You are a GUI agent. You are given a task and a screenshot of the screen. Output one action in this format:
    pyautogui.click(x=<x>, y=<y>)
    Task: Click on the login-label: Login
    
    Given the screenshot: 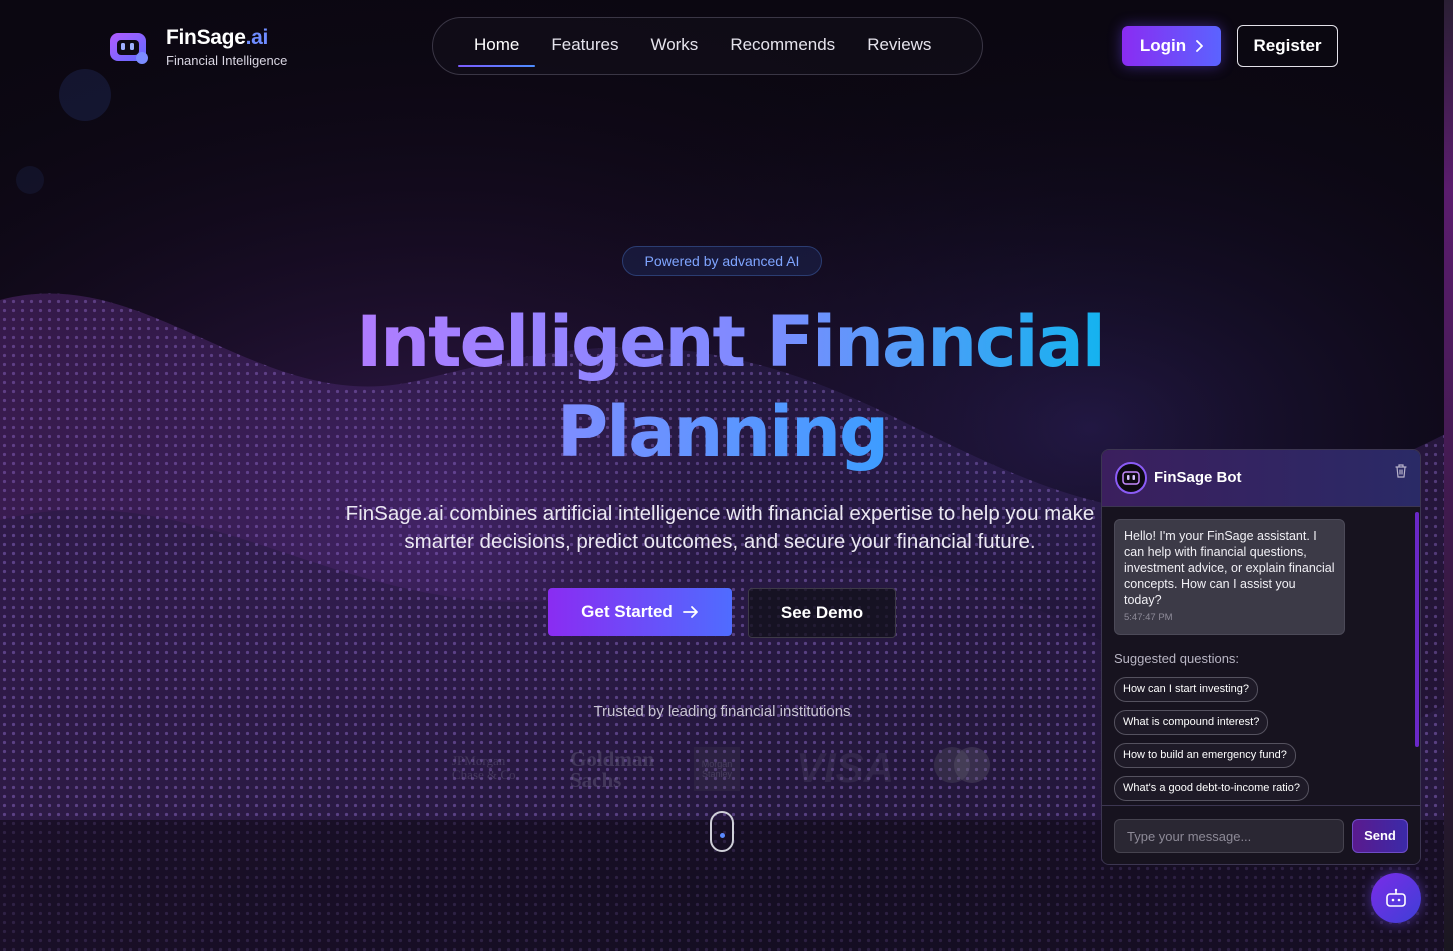 What is the action you would take?
    pyautogui.click(x=1163, y=45)
    